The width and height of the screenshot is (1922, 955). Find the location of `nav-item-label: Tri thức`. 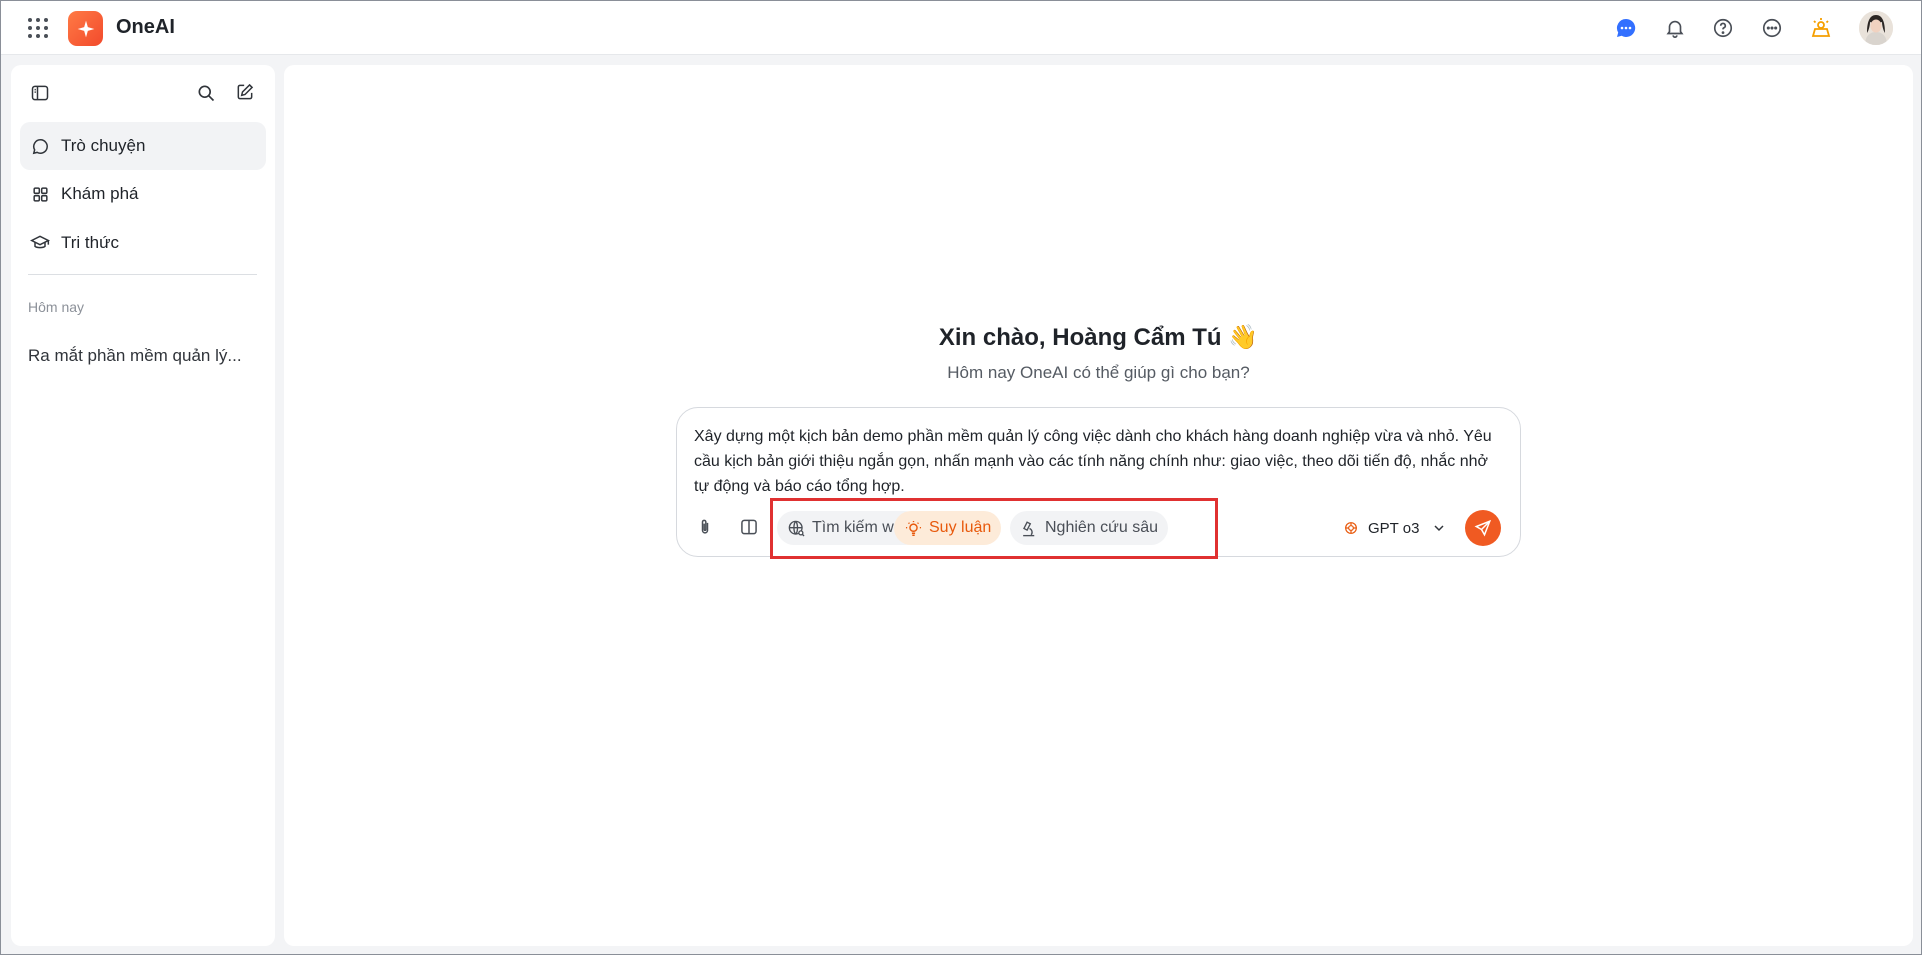

nav-item-label: Tri thức is located at coordinates (90, 242).